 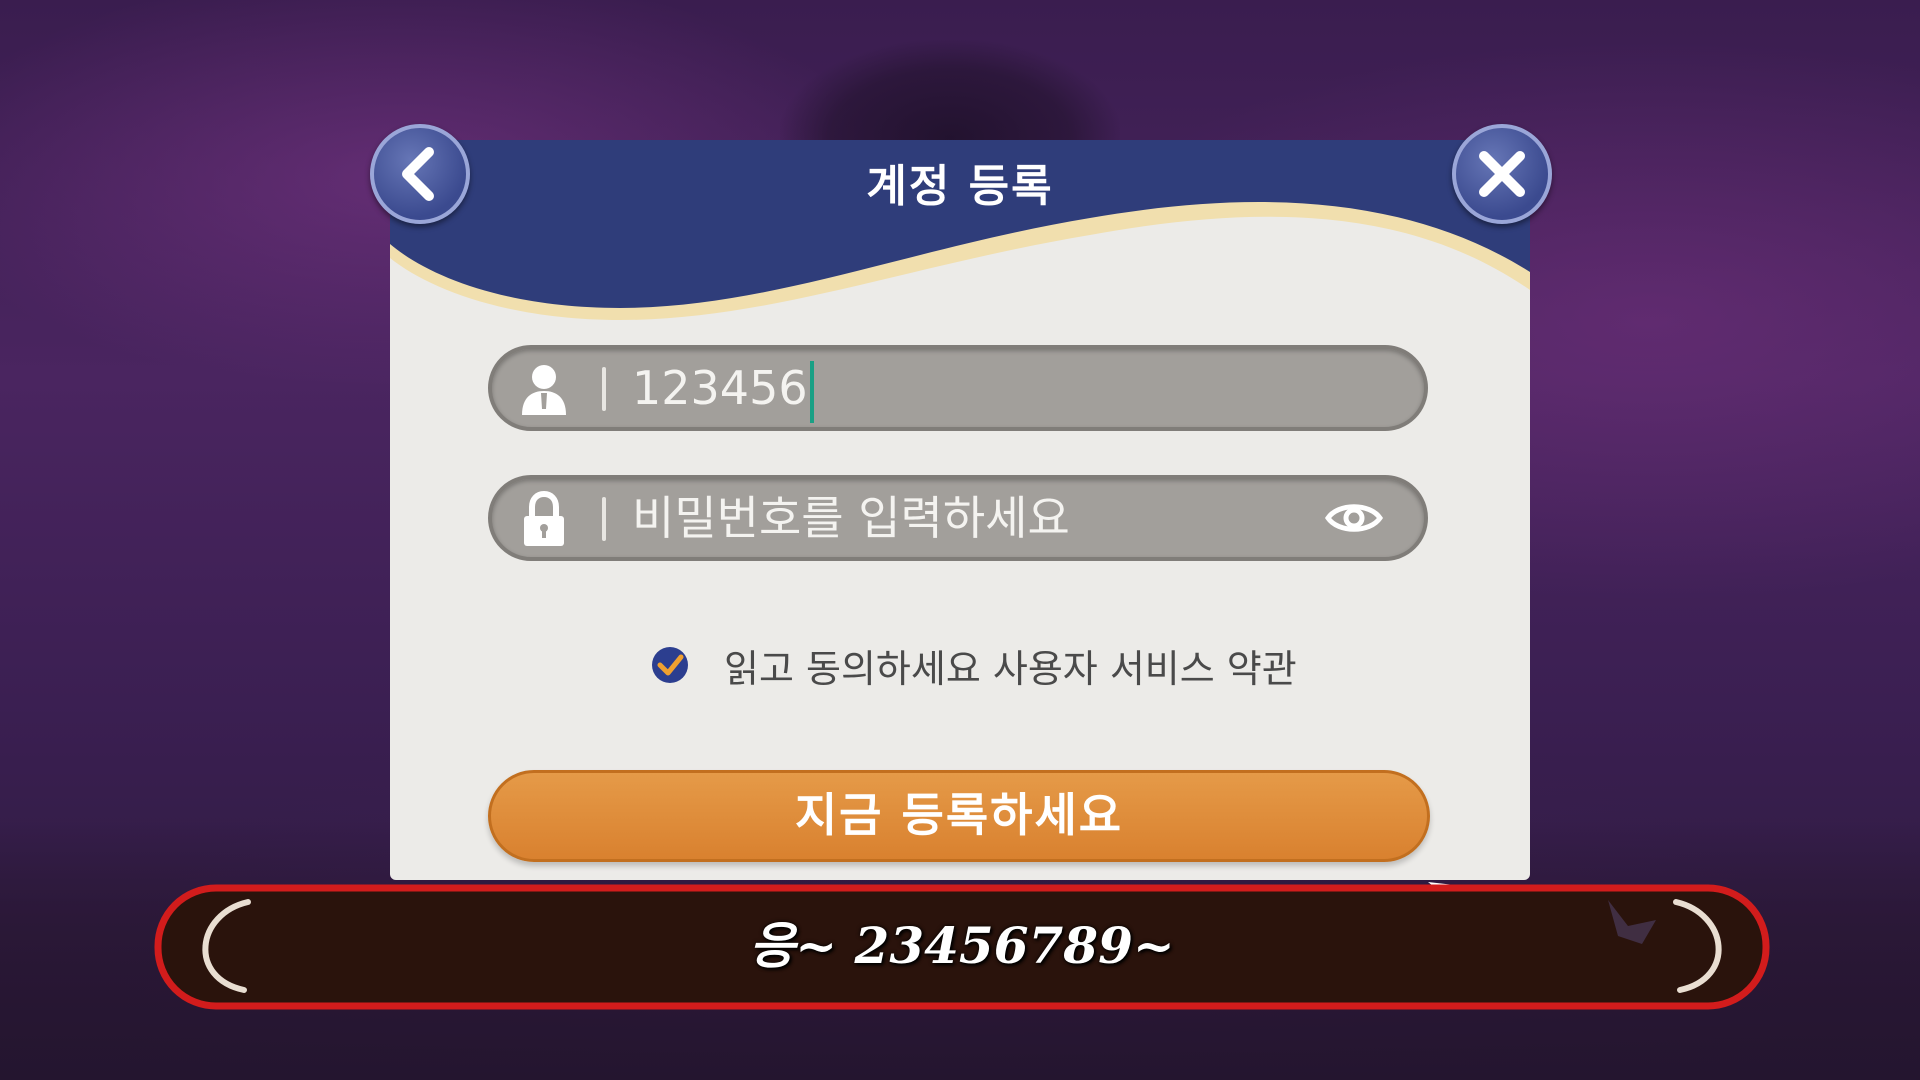 I want to click on close-icon, so click(x=1502, y=174).